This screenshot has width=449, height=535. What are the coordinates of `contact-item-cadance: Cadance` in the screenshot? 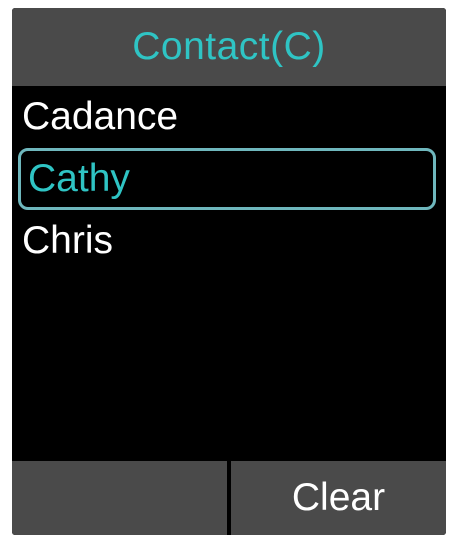 It's located at (229, 117).